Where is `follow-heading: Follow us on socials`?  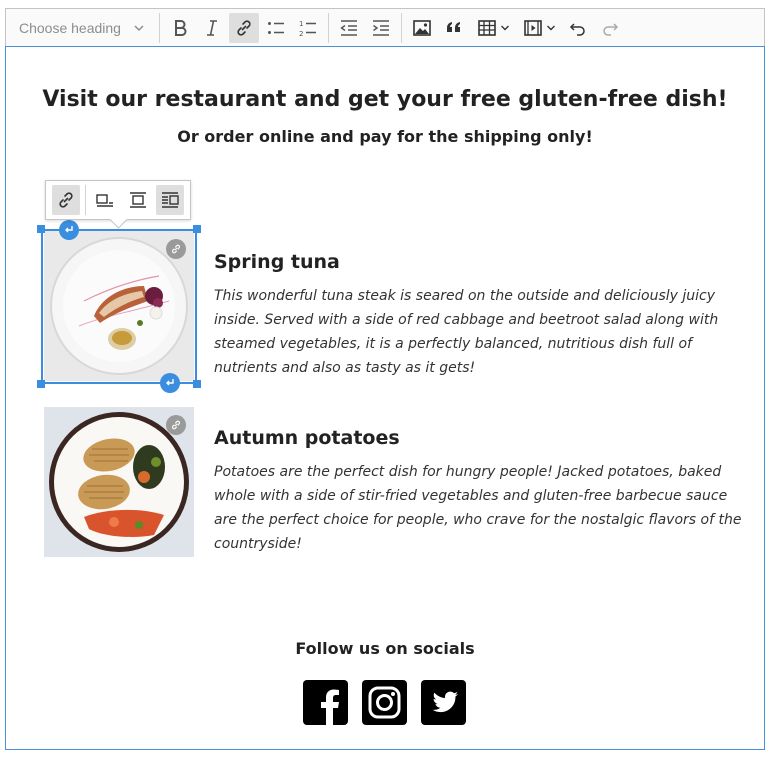
follow-heading: Follow us on socials is located at coordinates (385, 648).